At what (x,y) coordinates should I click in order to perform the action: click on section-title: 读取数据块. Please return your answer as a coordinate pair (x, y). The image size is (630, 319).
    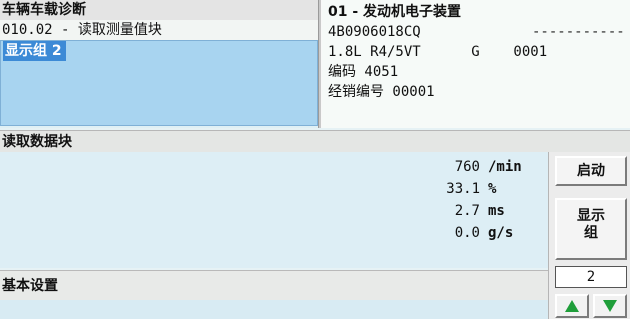
    Looking at the image, I should click on (315, 141).